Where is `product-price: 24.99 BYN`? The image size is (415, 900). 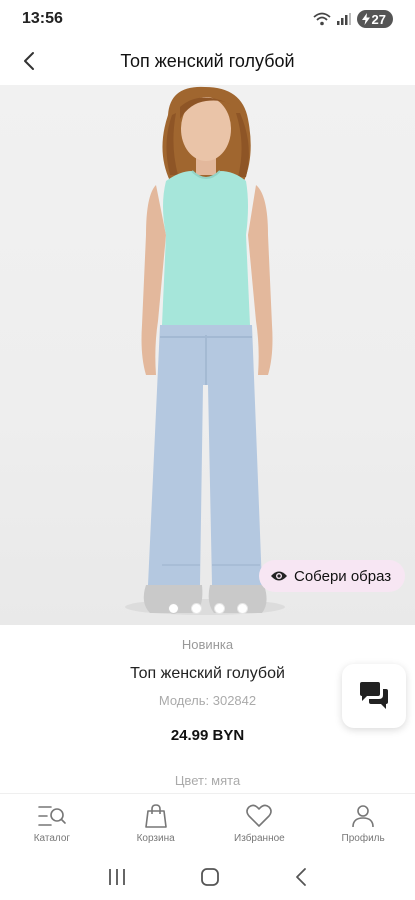 product-price: 24.99 BYN is located at coordinates (207, 735).